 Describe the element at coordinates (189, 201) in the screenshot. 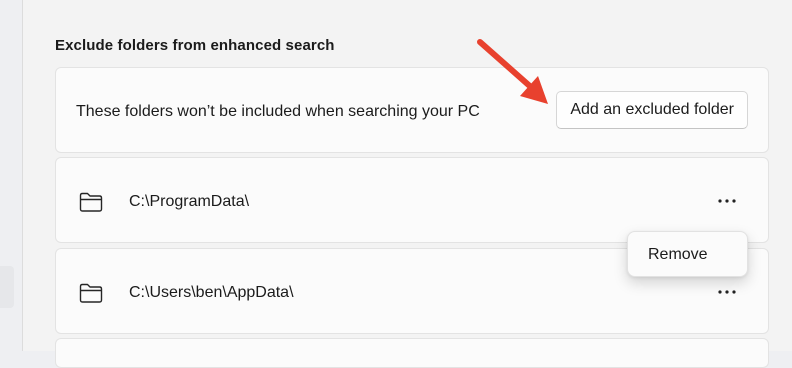

I see `folder-path: C:\ProgramData\` at that location.